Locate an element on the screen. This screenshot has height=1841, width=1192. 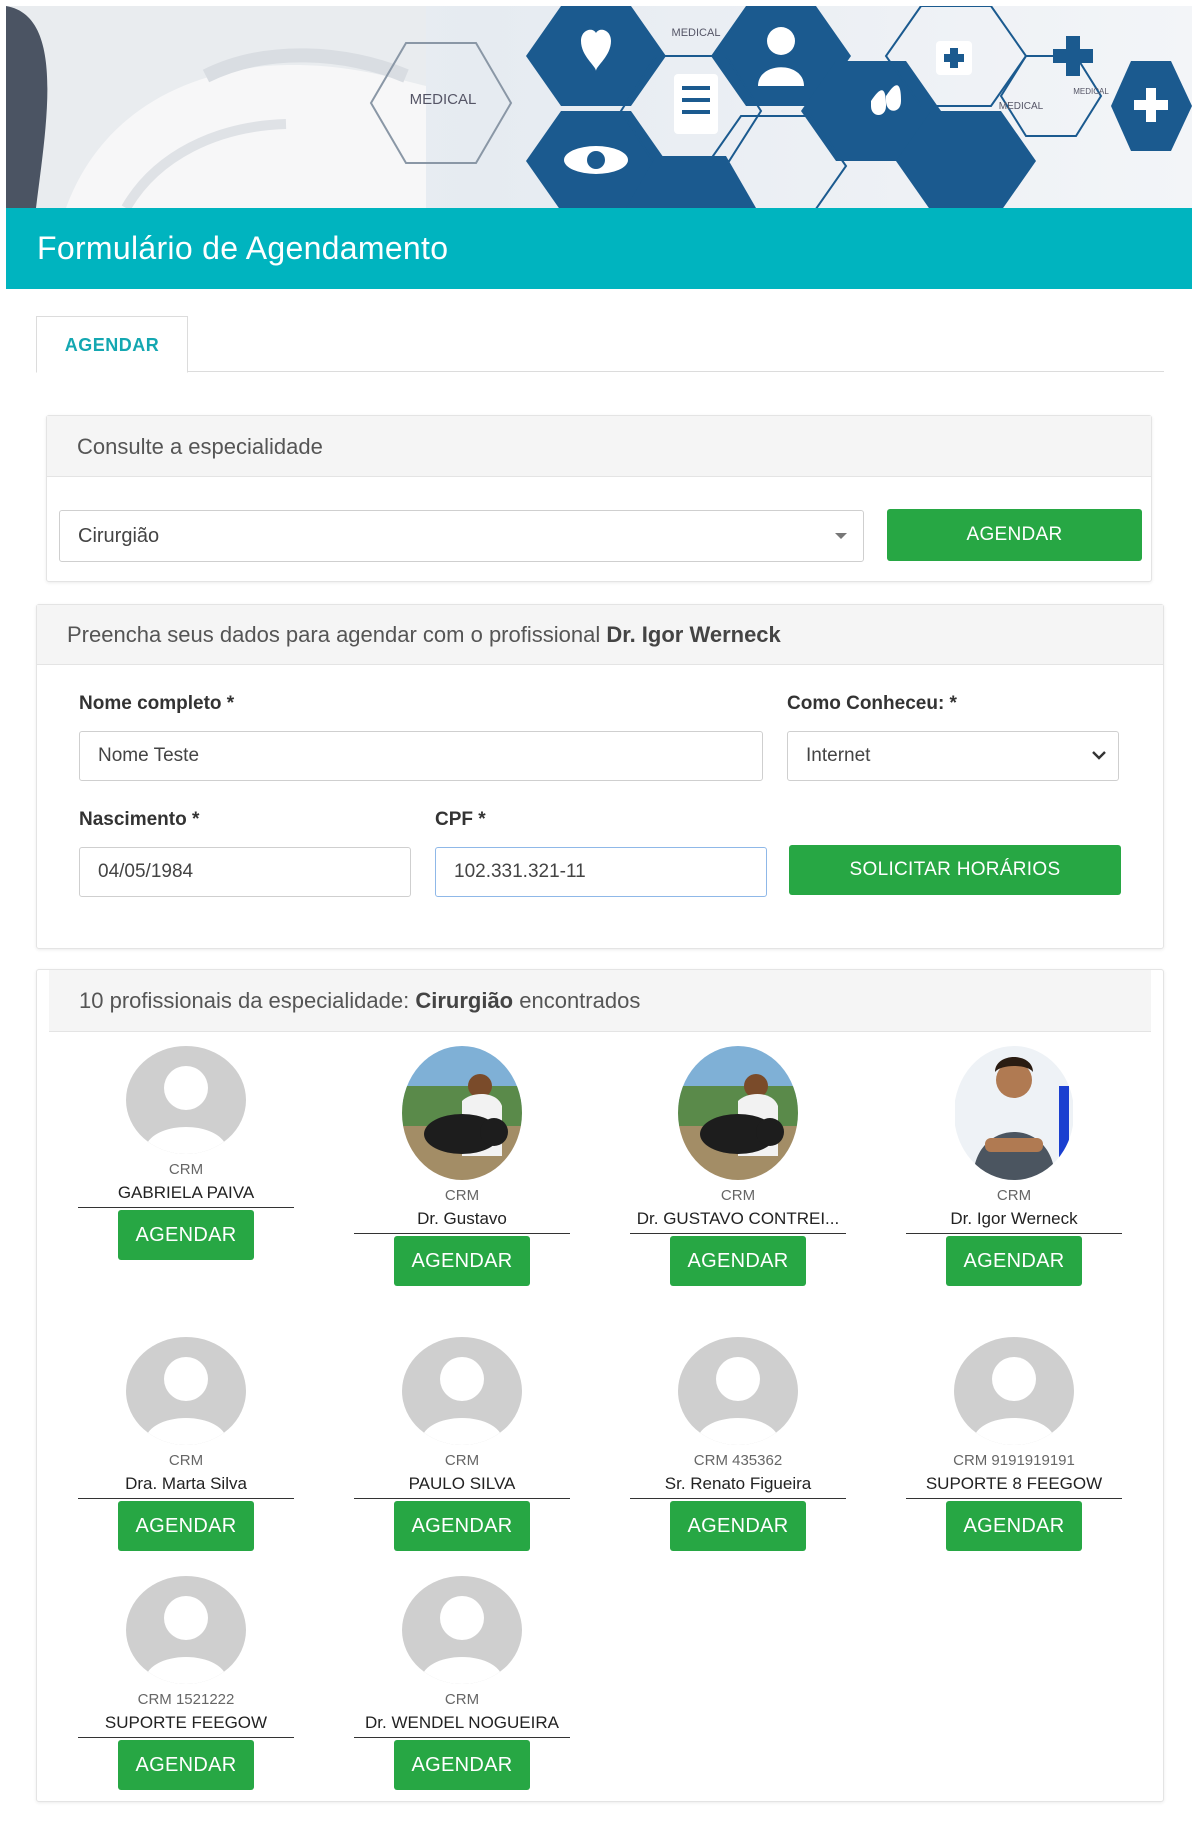
professional-card: CRM 435362 Sr. Renato Figueira AGENDAR is located at coordinates (738, 1444).